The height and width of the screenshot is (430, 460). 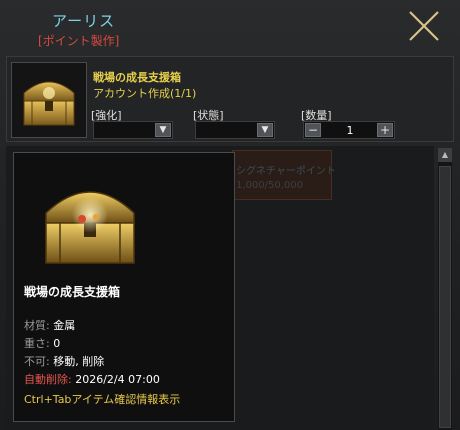 I want to click on scrollbar-thumb, so click(x=445, y=297).